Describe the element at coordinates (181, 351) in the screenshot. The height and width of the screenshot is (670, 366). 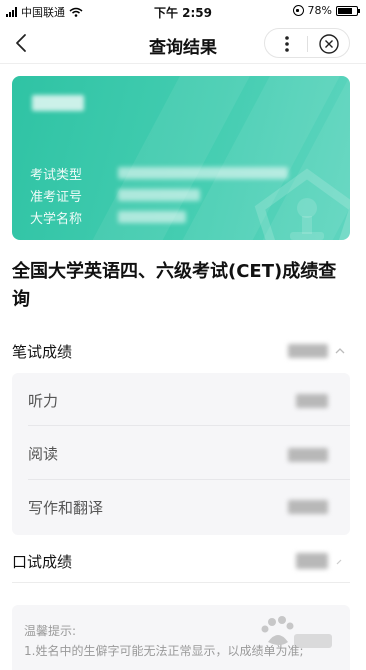
I see `written-score-header: 笔试成绩` at that location.